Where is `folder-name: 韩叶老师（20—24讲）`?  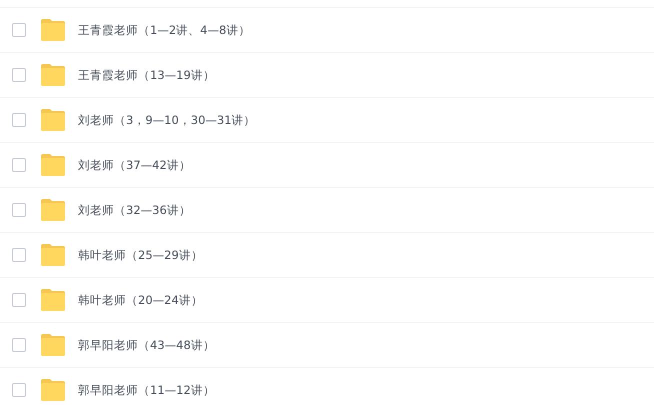
folder-name: 韩叶老师（20—24讲） is located at coordinates (140, 300).